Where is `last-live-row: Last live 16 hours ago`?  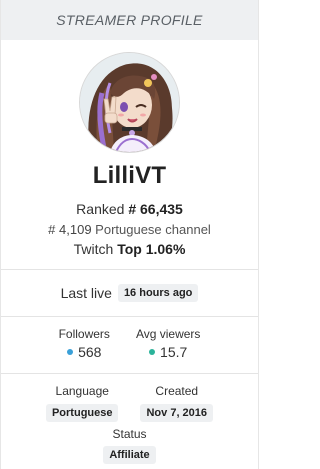 last-live-row: Last live 16 hours ago is located at coordinates (129, 293).